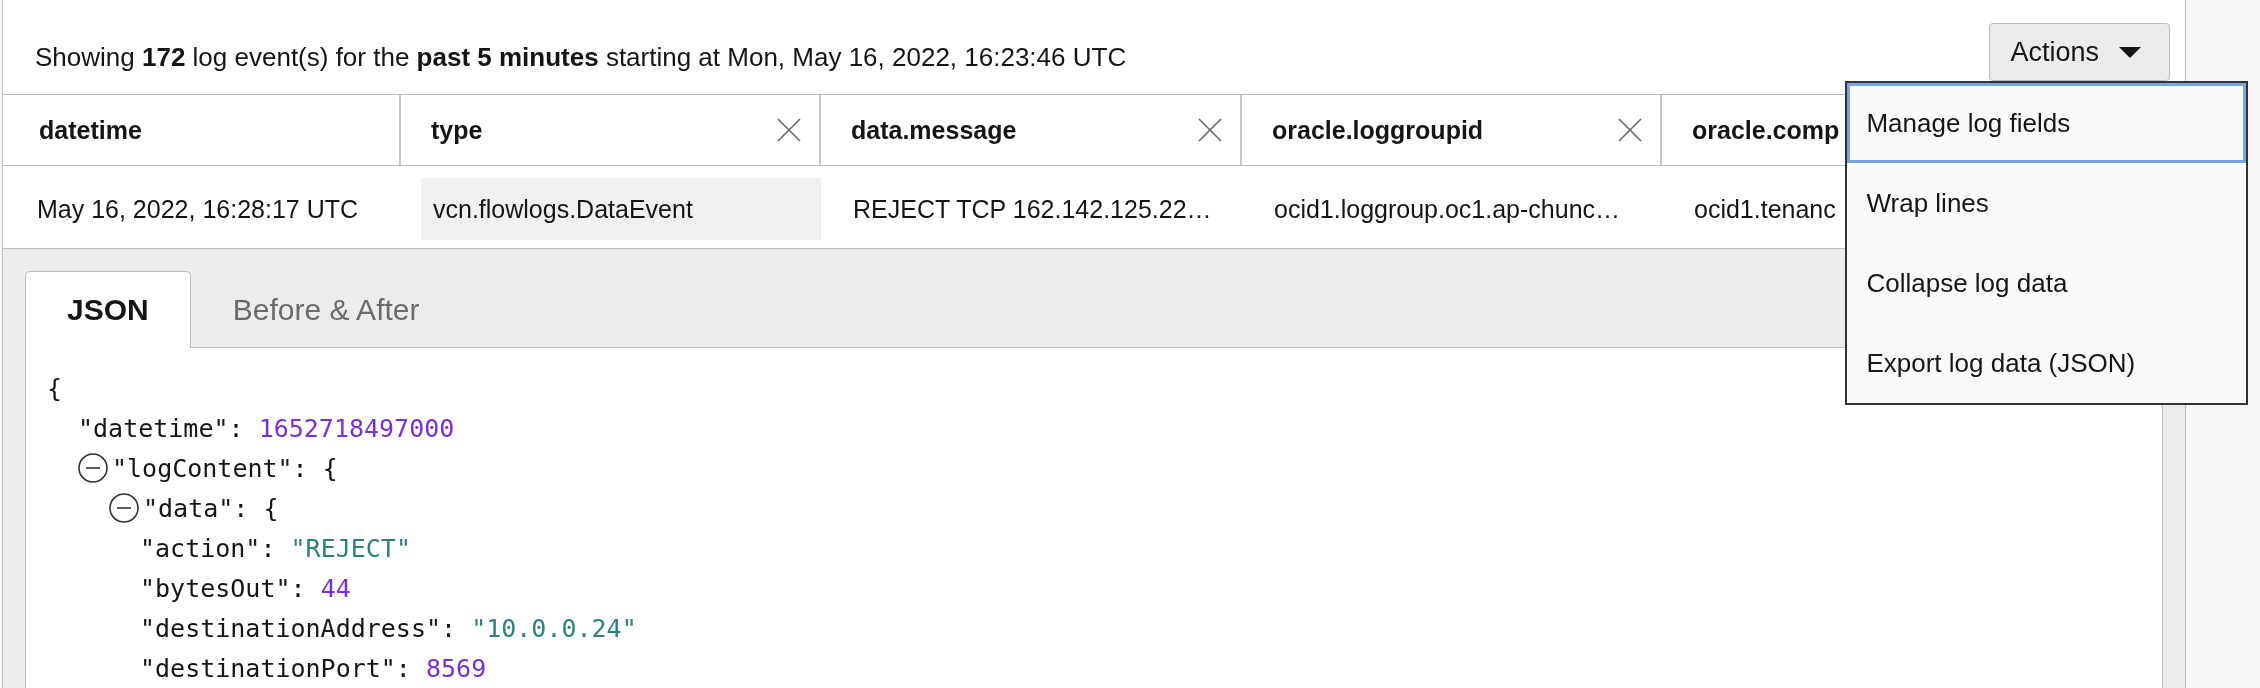  Describe the element at coordinates (457, 130) in the screenshot. I see `column-header: type` at that location.